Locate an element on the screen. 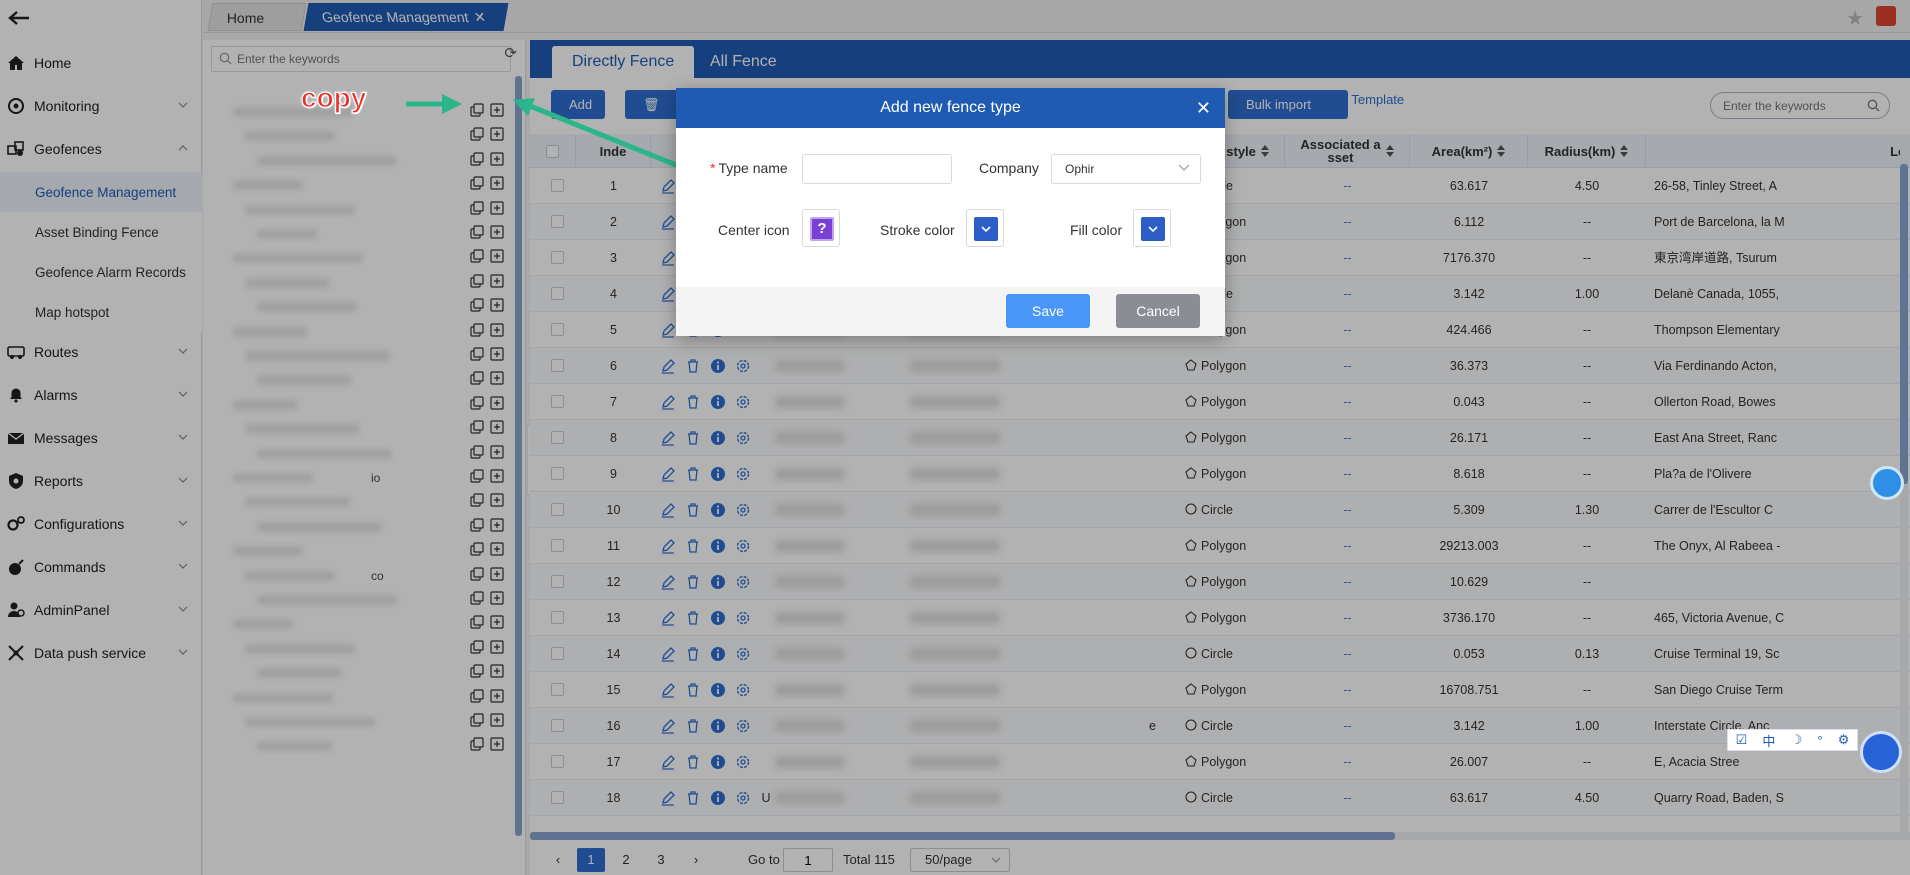  ime-char: 中 is located at coordinates (1768, 740).